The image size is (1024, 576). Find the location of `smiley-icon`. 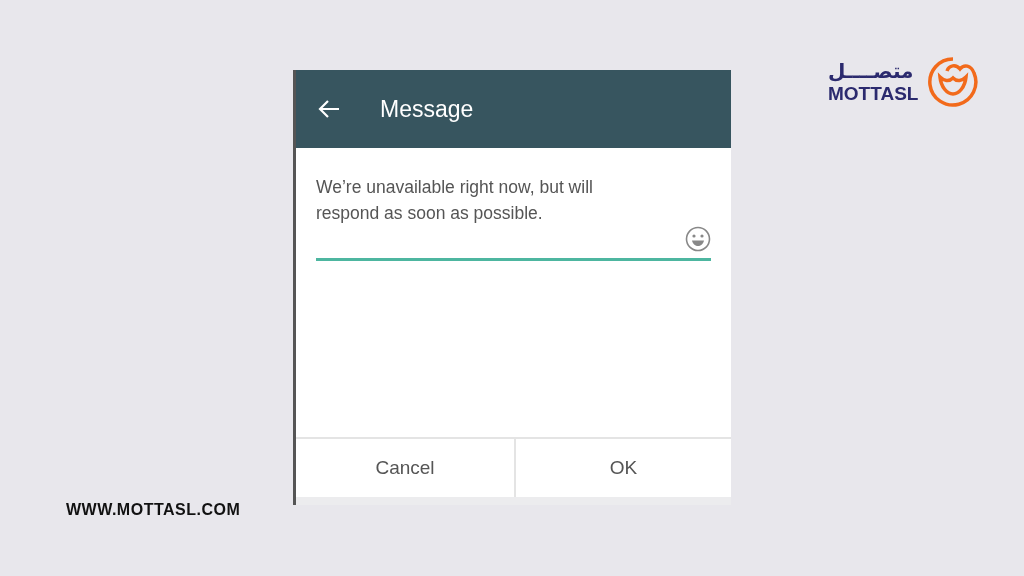

smiley-icon is located at coordinates (698, 239).